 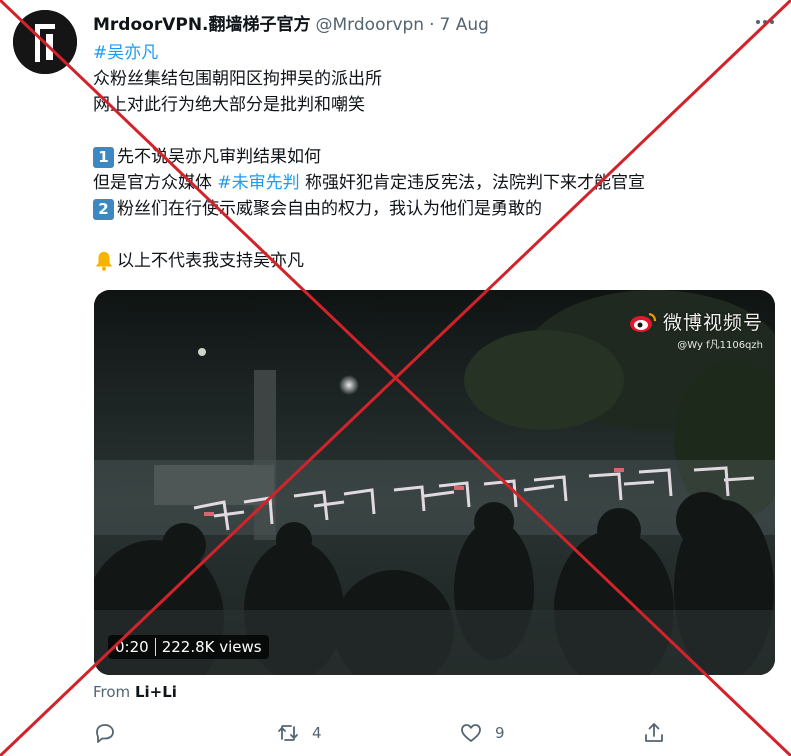 I want to click on view-count: 222.8K views, so click(x=211, y=647).